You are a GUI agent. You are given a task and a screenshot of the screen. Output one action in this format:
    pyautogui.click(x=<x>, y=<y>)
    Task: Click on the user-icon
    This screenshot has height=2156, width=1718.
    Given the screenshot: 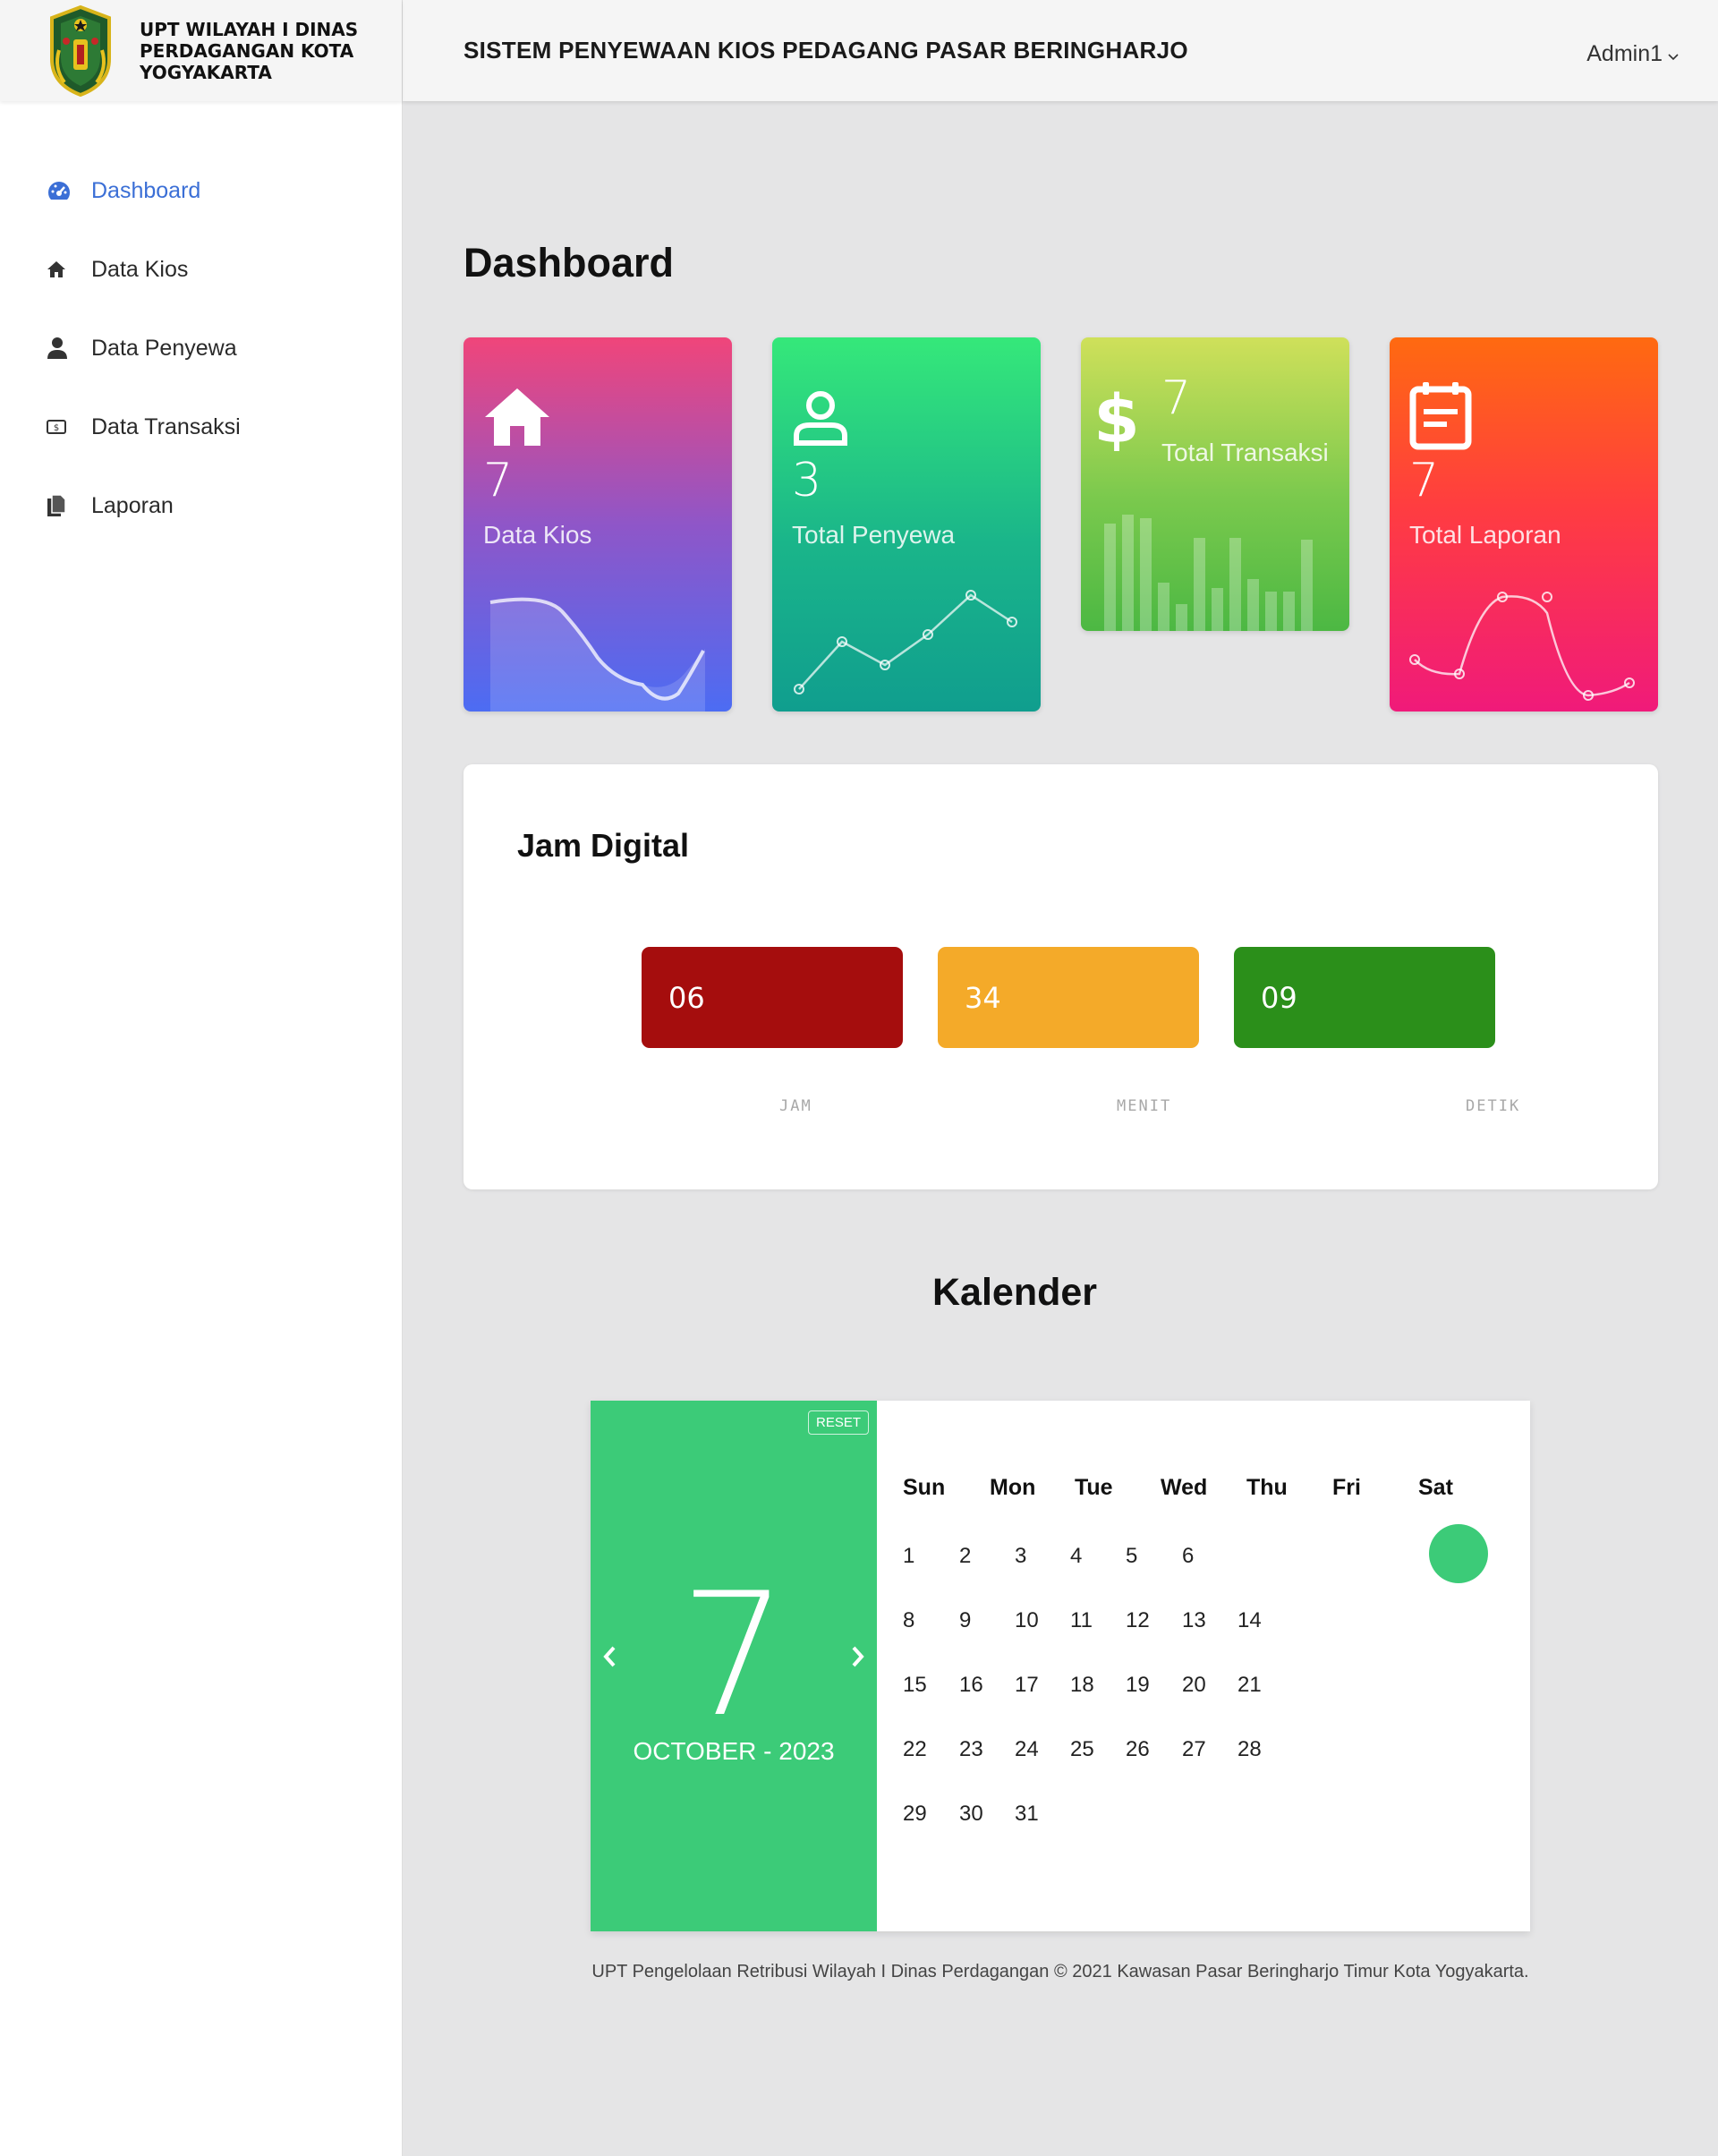 What is the action you would take?
    pyautogui.click(x=69, y=348)
    